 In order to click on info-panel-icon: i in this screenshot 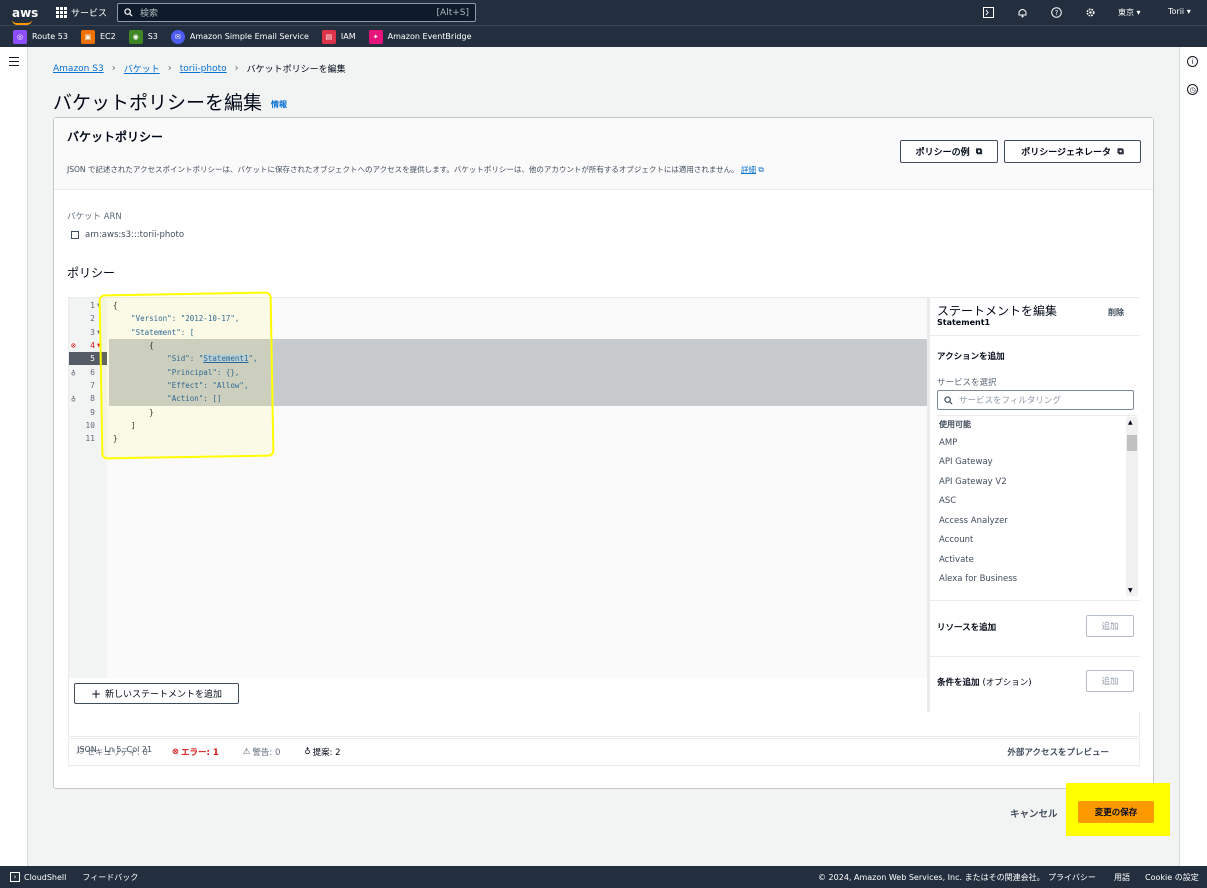, I will do `click(1192, 61)`.